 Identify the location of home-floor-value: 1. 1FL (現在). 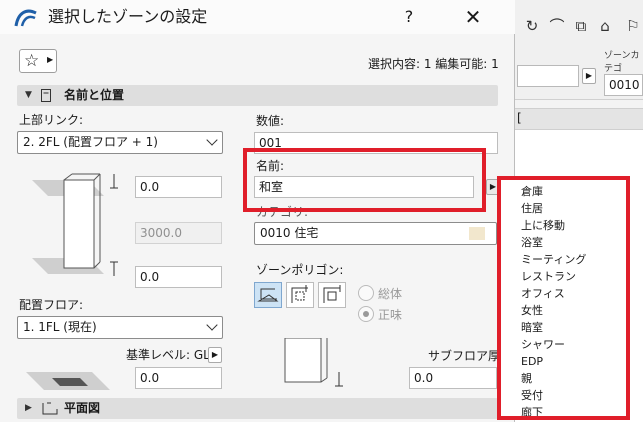
(60, 327).